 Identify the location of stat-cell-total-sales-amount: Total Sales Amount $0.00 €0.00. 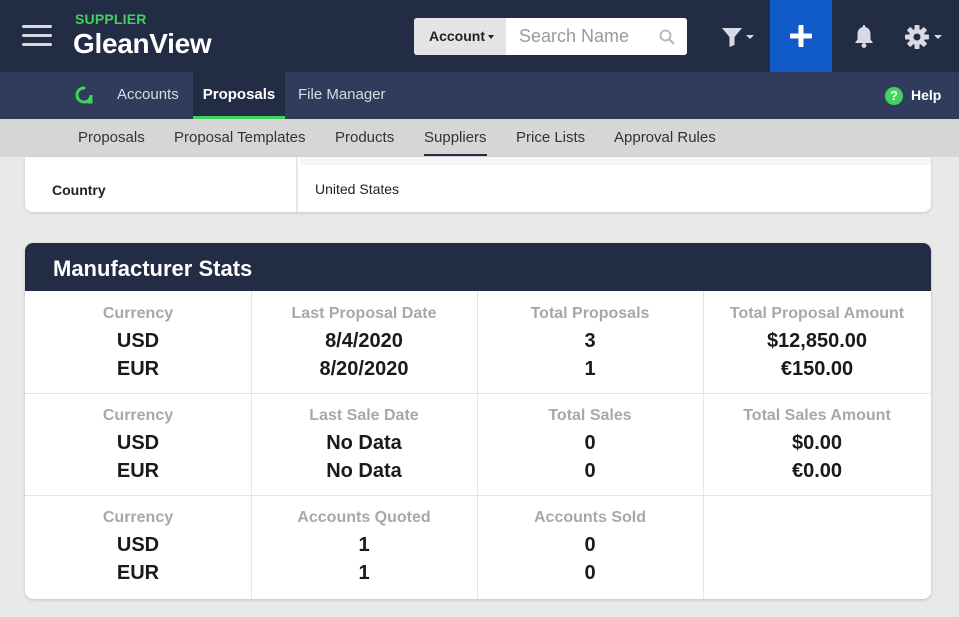
(817, 444).